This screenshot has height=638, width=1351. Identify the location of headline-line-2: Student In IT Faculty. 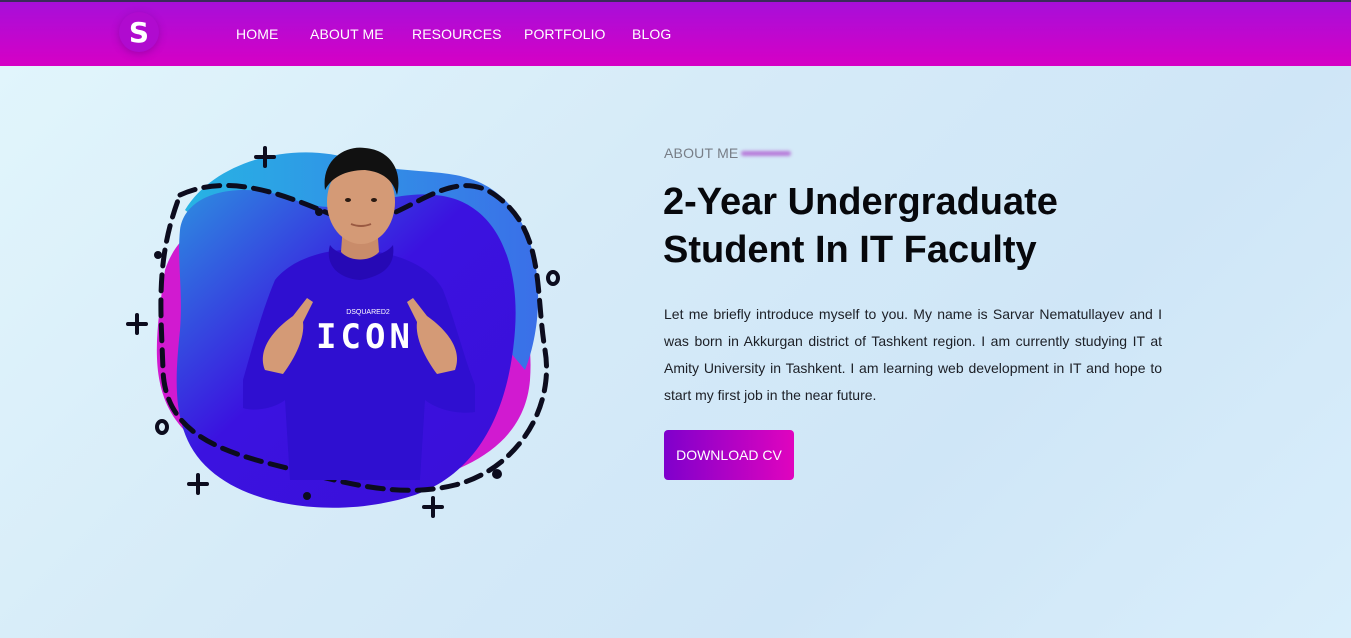
(850, 250).